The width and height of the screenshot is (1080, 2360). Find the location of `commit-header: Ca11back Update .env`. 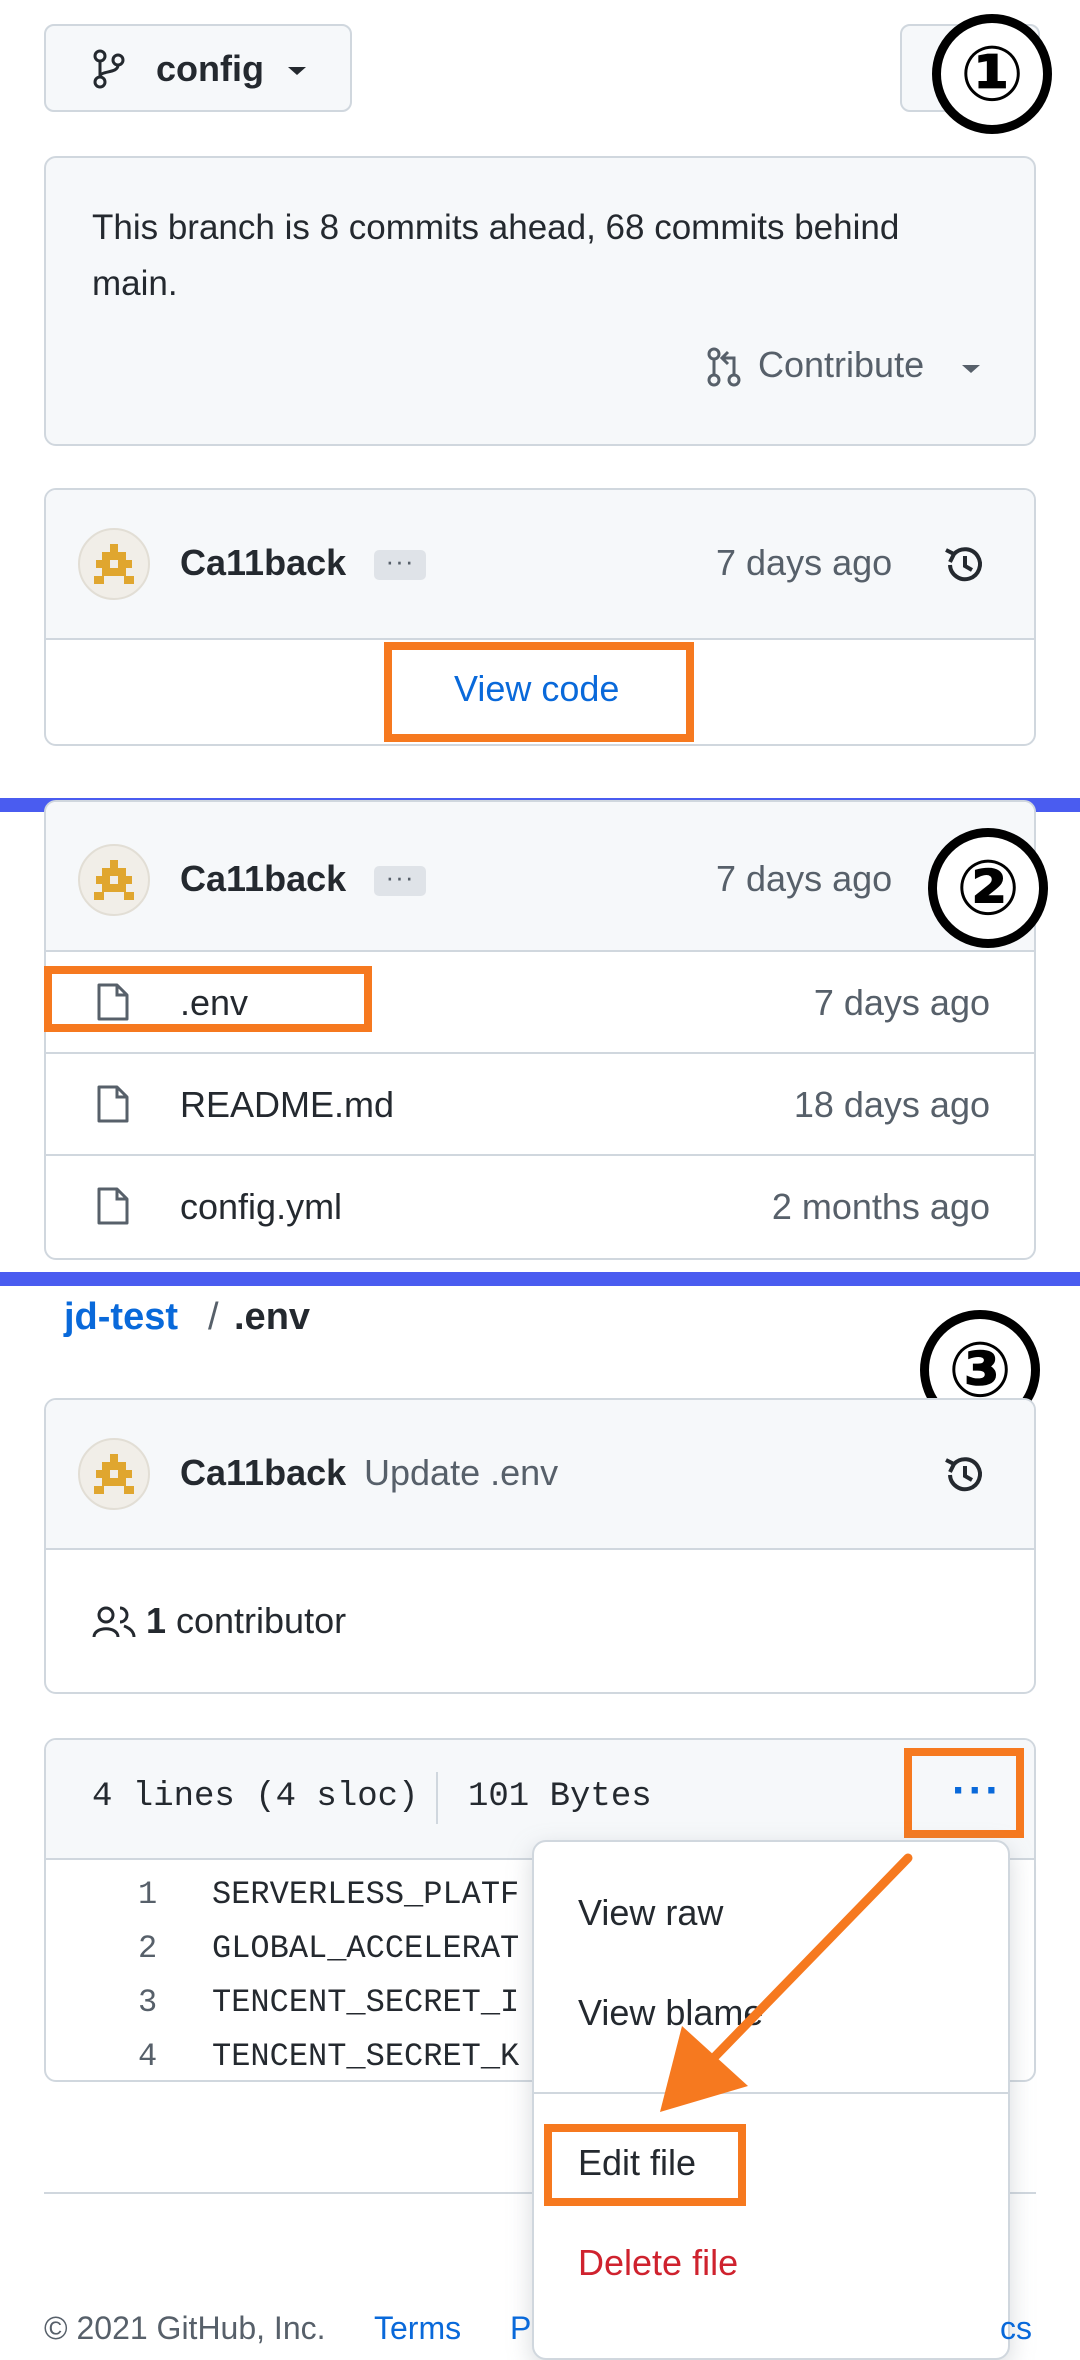

commit-header: Ca11back Update .env is located at coordinates (540, 1475).